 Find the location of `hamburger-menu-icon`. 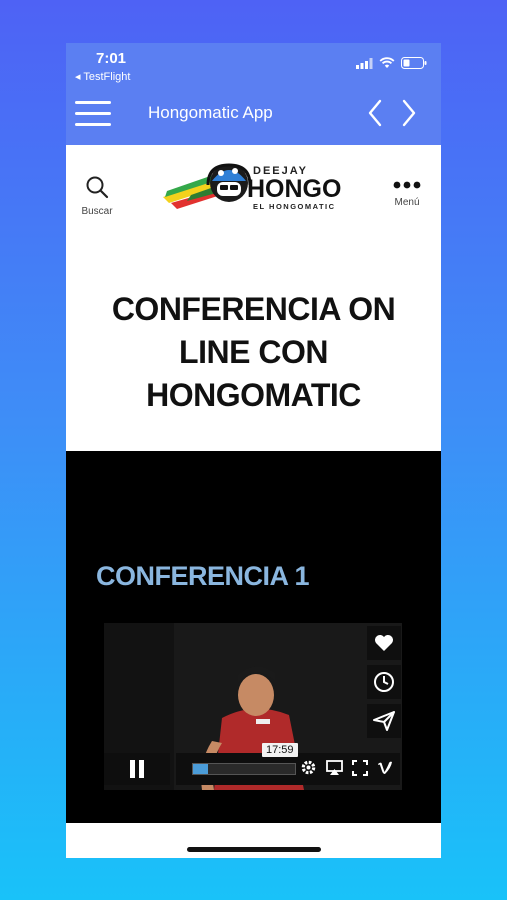

hamburger-menu-icon is located at coordinates (93, 114).